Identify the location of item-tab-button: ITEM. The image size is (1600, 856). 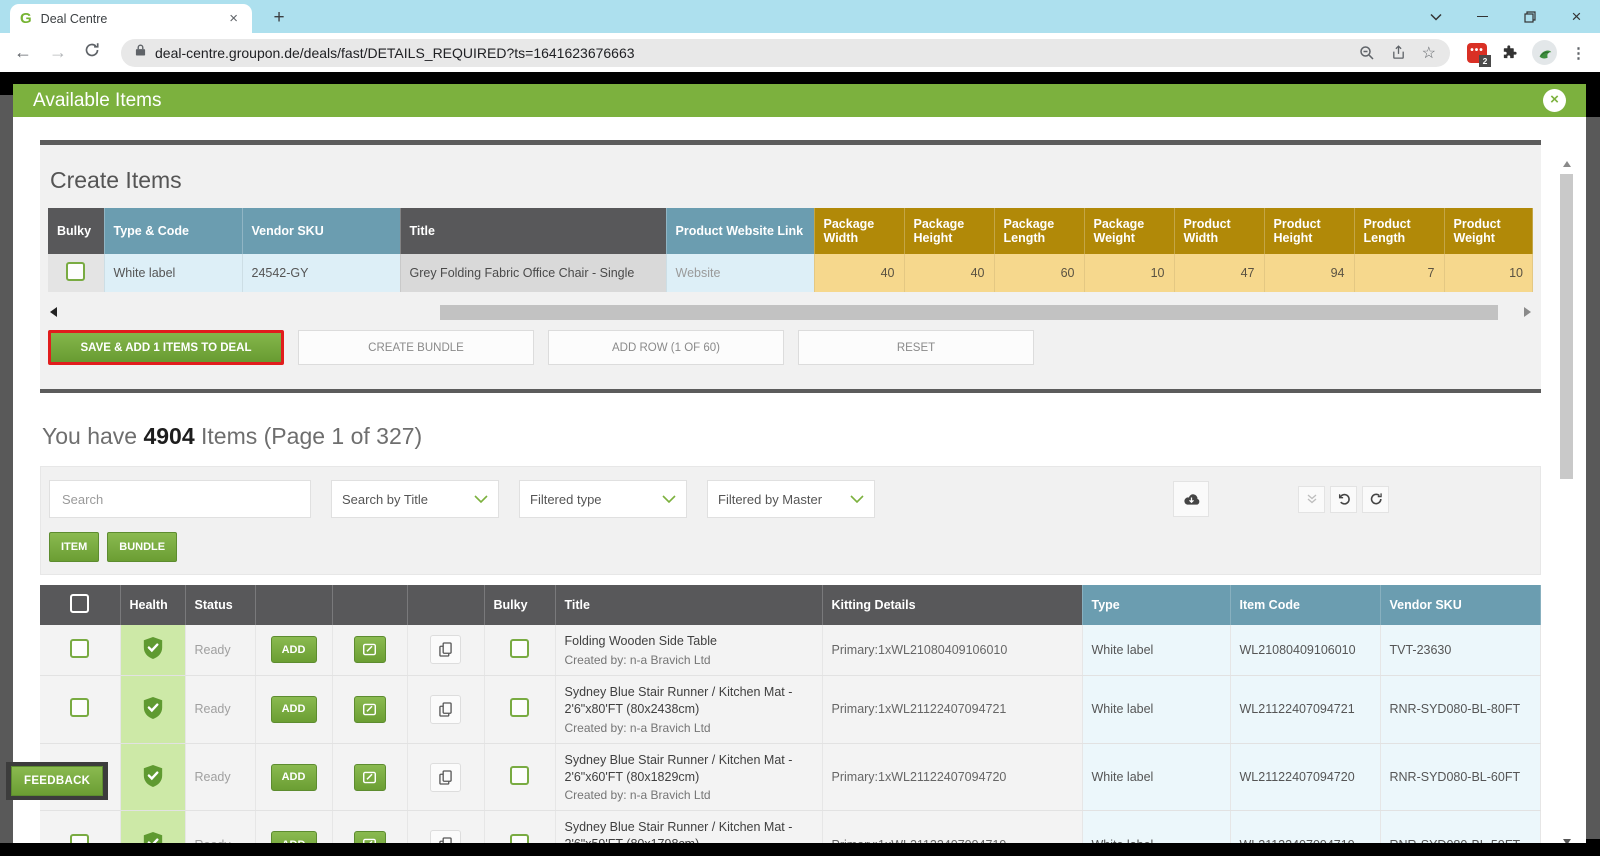
(74, 547).